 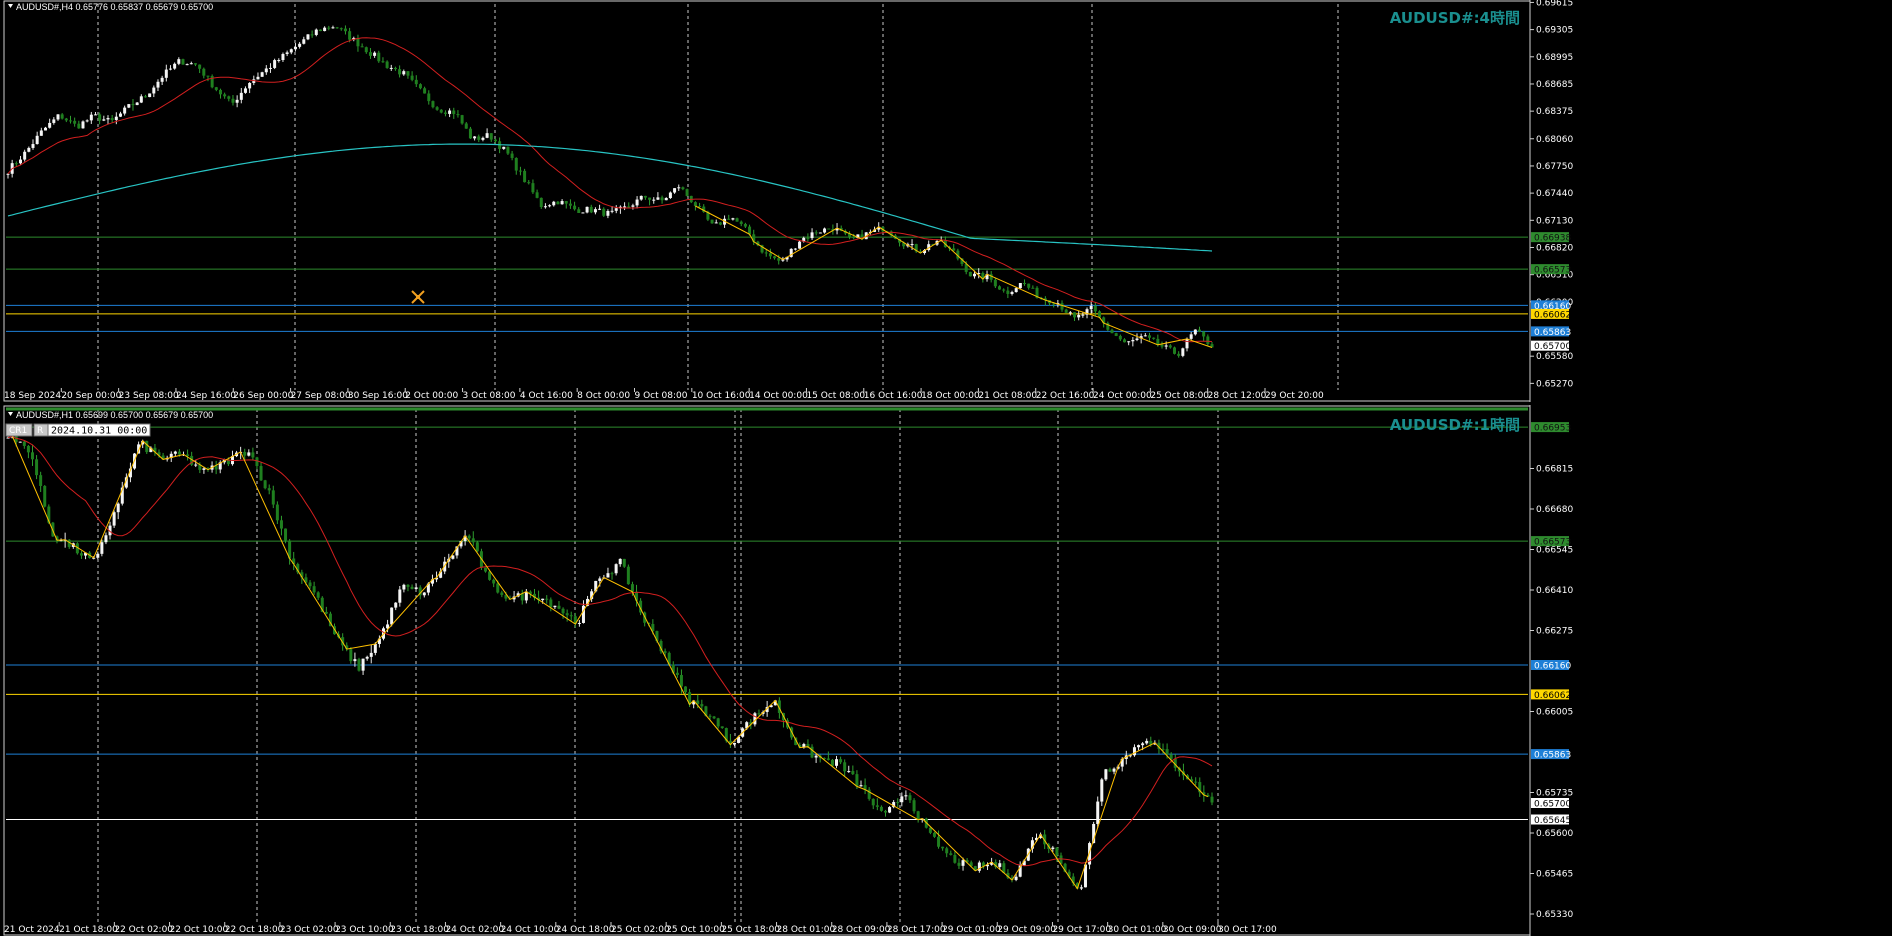 What do you see at coordinates (18, 431) in the screenshot?
I see `tool-button-label: CR1` at bounding box center [18, 431].